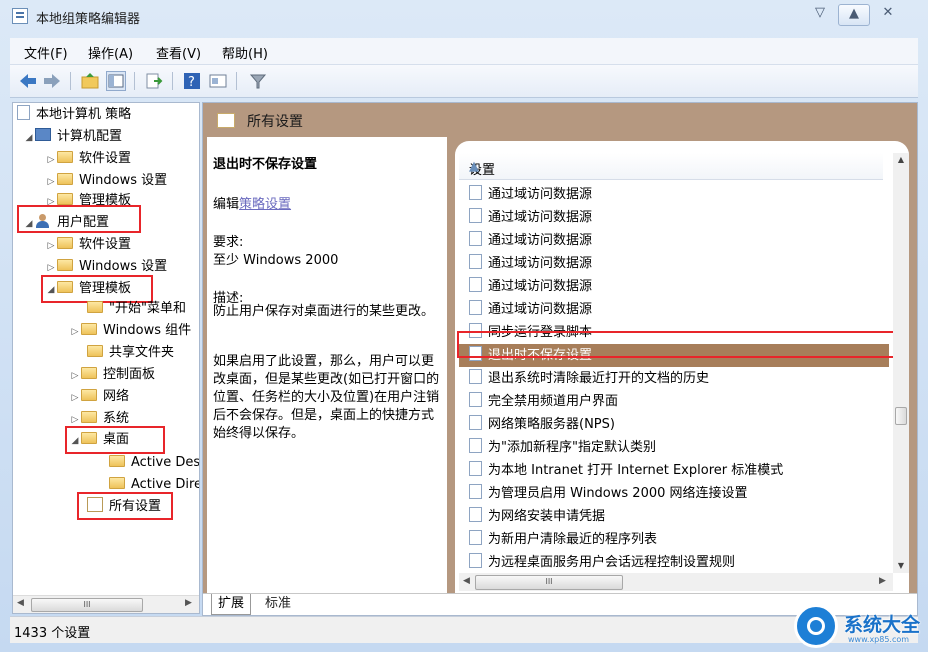 The image size is (928, 652). What do you see at coordinates (46, 52) in the screenshot?
I see `menu-file: 文件(F)` at bounding box center [46, 52].